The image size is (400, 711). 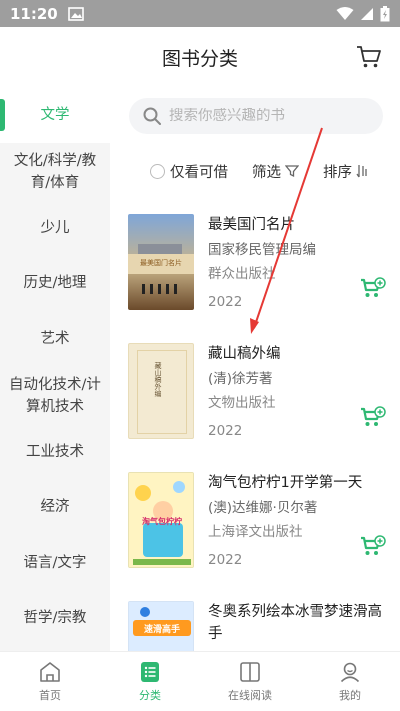 What do you see at coordinates (345, 13) in the screenshot?
I see `wifi-icon` at bounding box center [345, 13].